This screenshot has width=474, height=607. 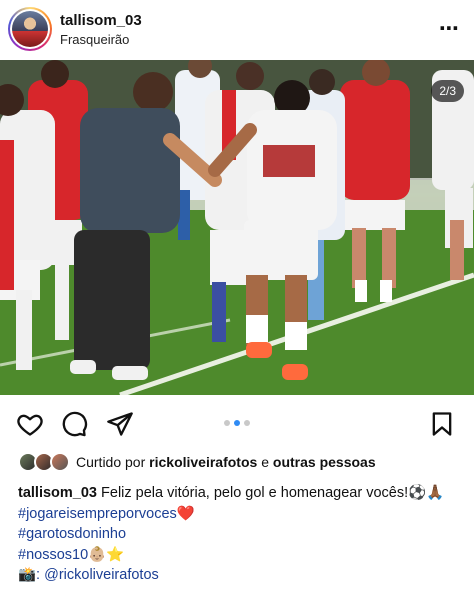 What do you see at coordinates (238, 555) in the screenshot?
I see `hashtag-link: #nossos10👶🏼⭐` at bounding box center [238, 555].